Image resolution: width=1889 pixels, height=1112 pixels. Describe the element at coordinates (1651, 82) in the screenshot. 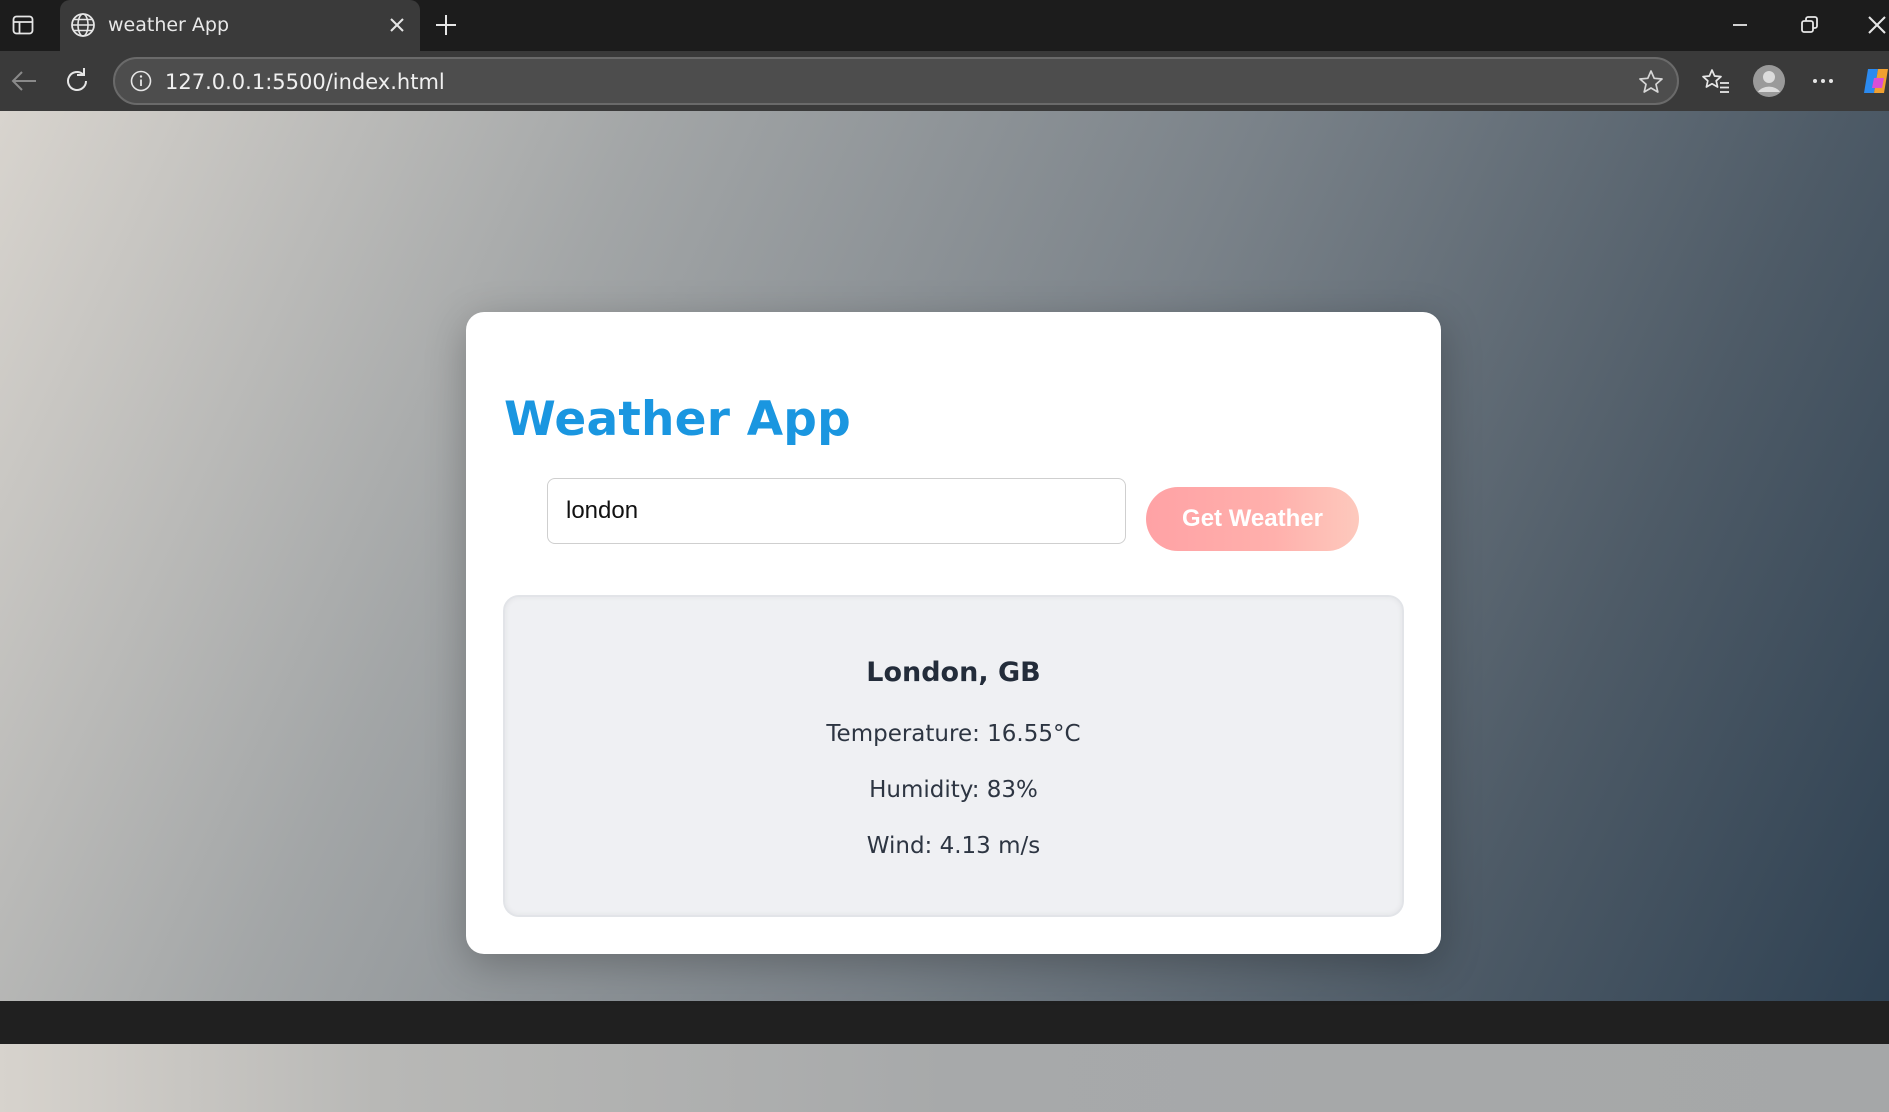

I see `favorite-star-icon` at that location.